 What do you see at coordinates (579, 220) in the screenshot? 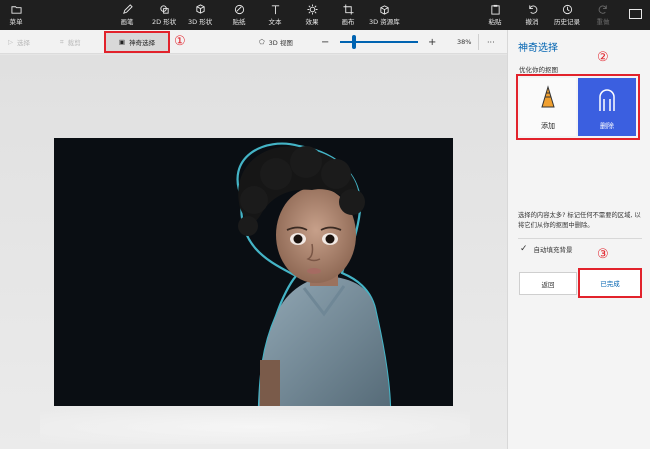
I see `panel-description: 选择的内容太多? 标记任何不需要的区域, 以将它们从你的抠图中删除。` at bounding box center [579, 220].